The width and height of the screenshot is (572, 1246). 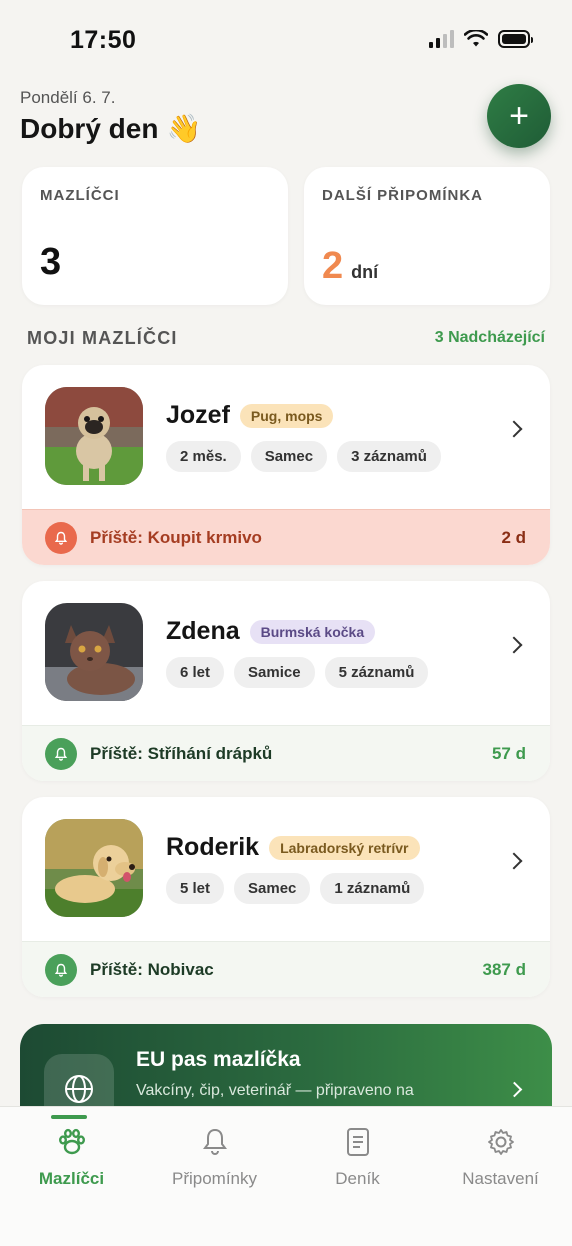 I want to click on records-tag: 5 záznamů, so click(x=376, y=672).